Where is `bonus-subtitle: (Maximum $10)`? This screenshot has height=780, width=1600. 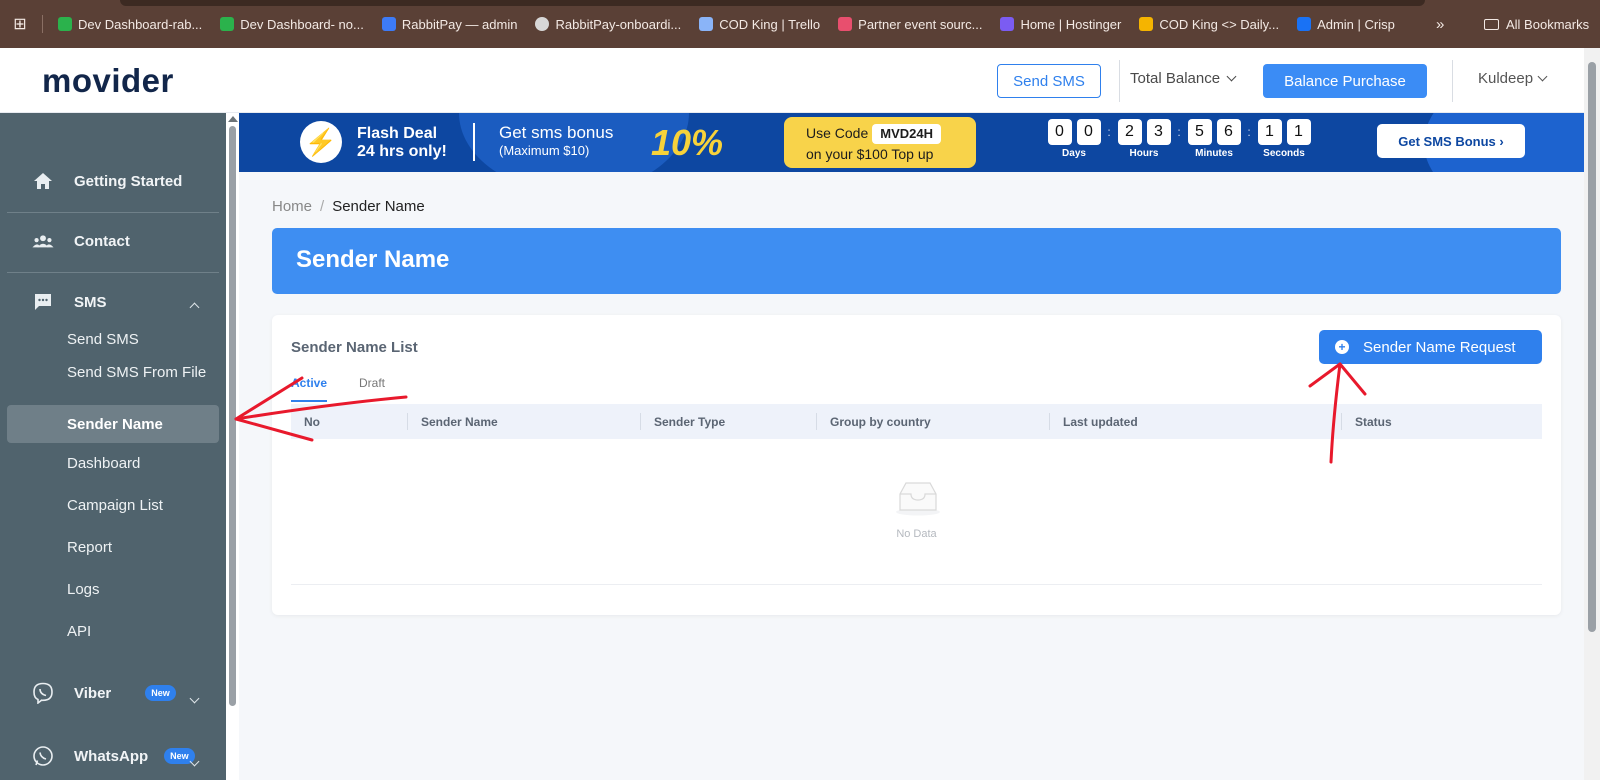
bonus-subtitle: (Maximum $10) is located at coordinates (544, 150).